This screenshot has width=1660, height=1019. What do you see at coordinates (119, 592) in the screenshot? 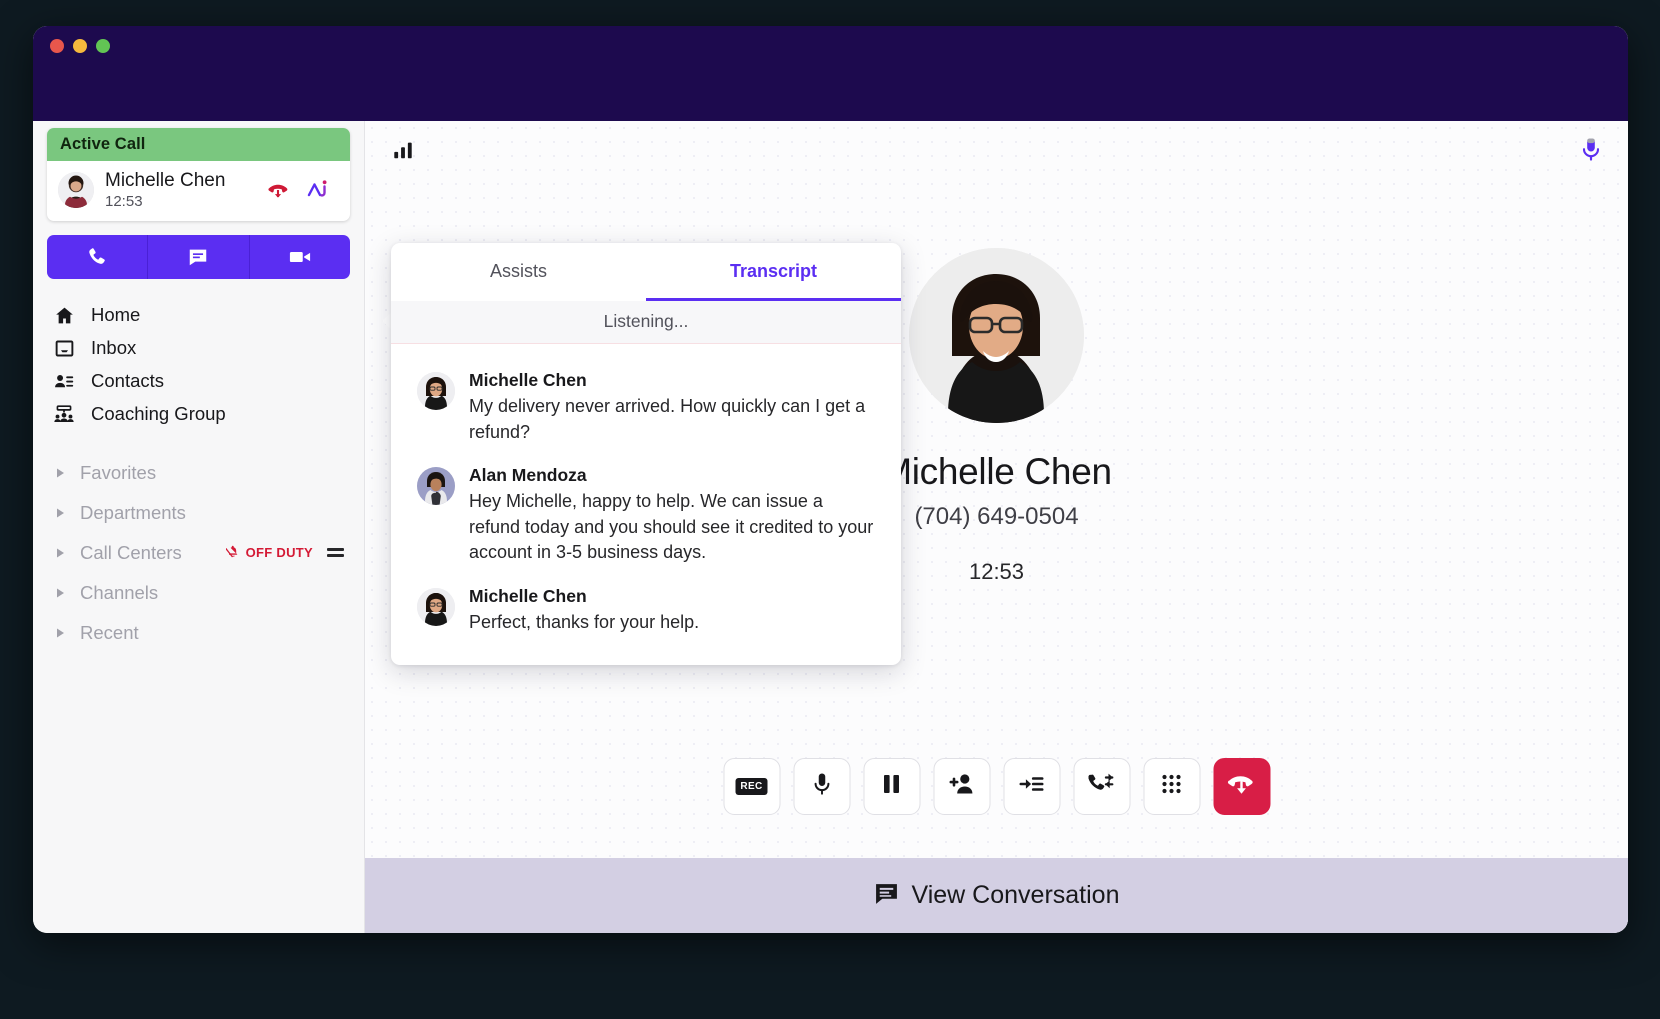
I see `sidebar-group-label: Channels` at bounding box center [119, 592].